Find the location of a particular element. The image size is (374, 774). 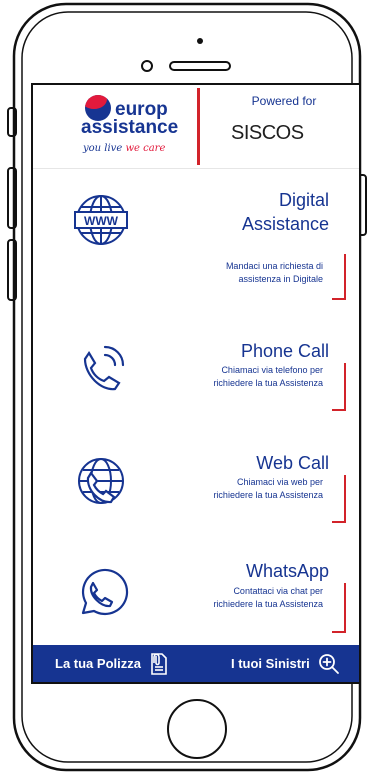

service-title: Phone Call is located at coordinates (284, 351).